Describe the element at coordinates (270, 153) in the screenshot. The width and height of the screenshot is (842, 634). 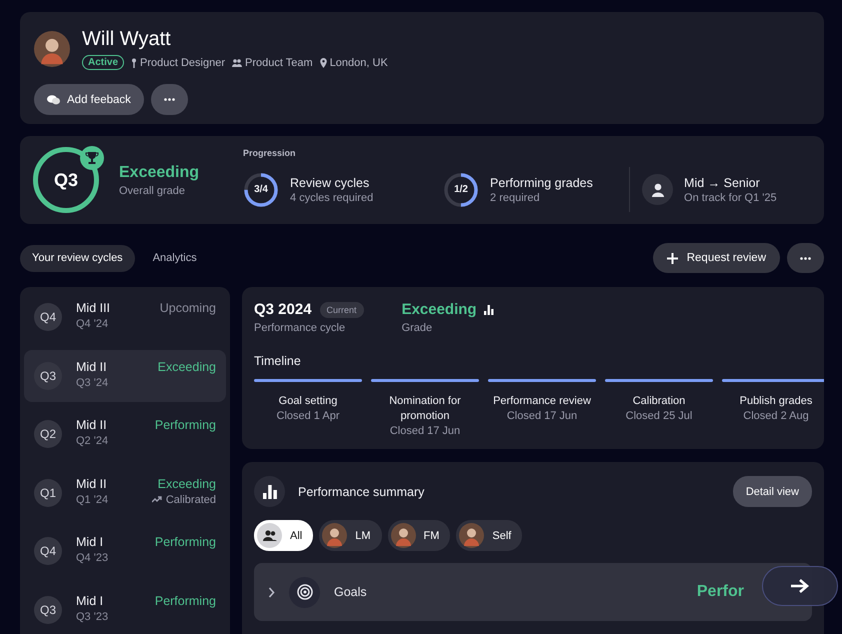
I see `section-title: Progression` at that location.